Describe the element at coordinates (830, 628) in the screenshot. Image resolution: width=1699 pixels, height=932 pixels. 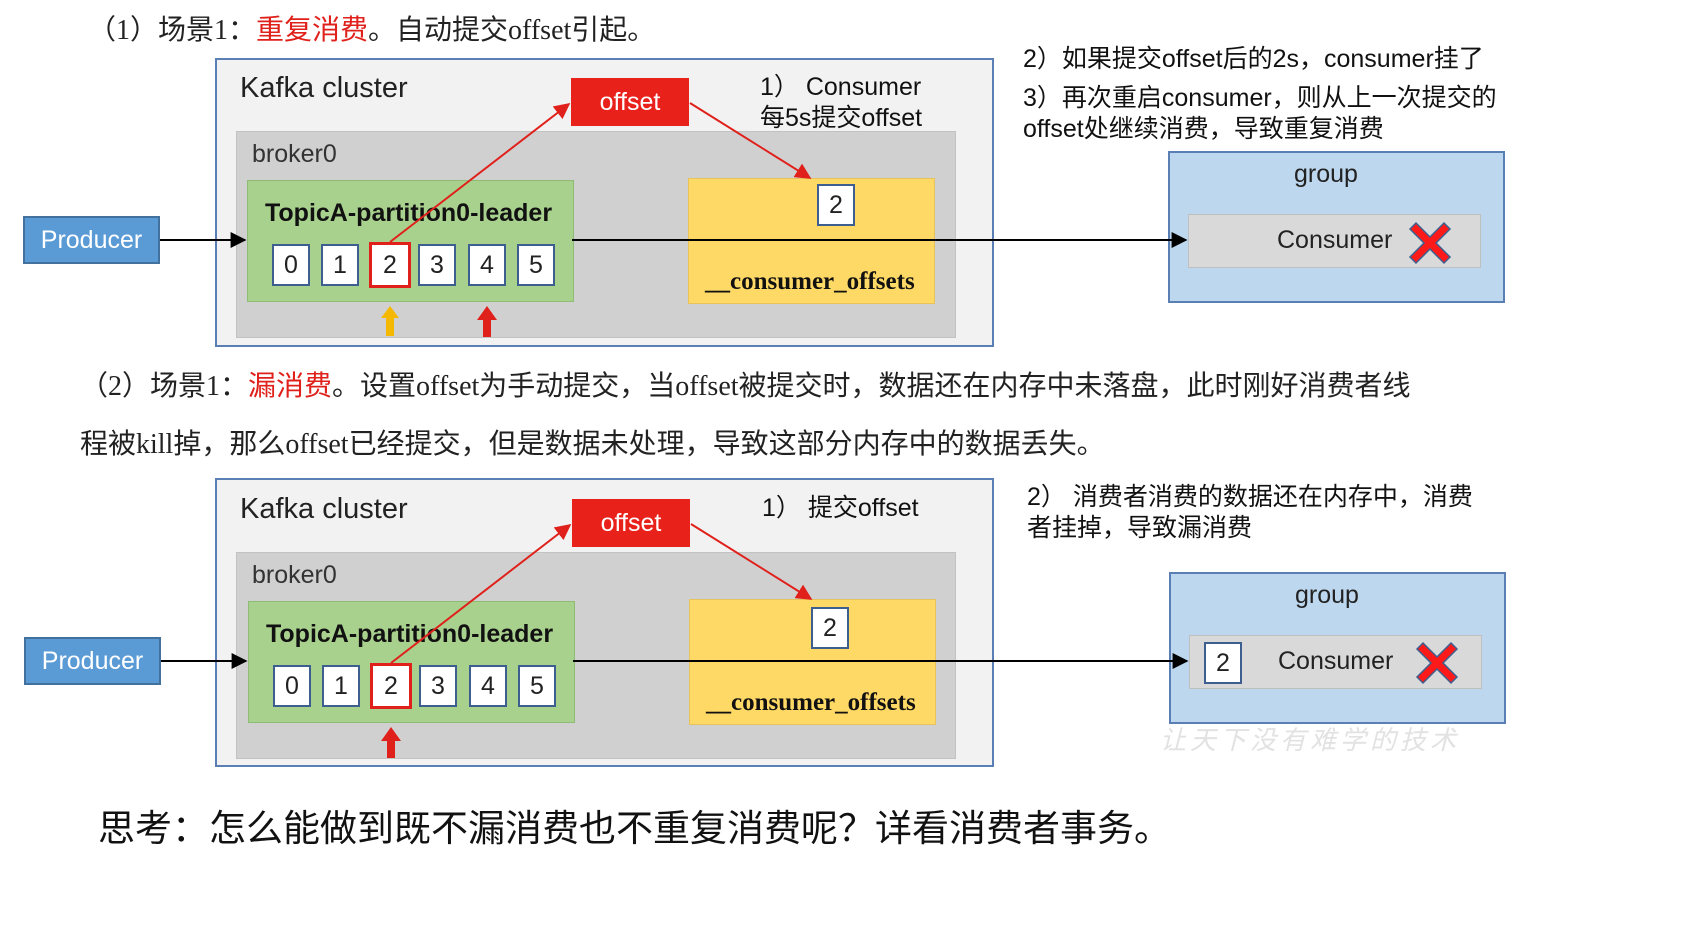
I see `stored-offset-2: 2` at that location.